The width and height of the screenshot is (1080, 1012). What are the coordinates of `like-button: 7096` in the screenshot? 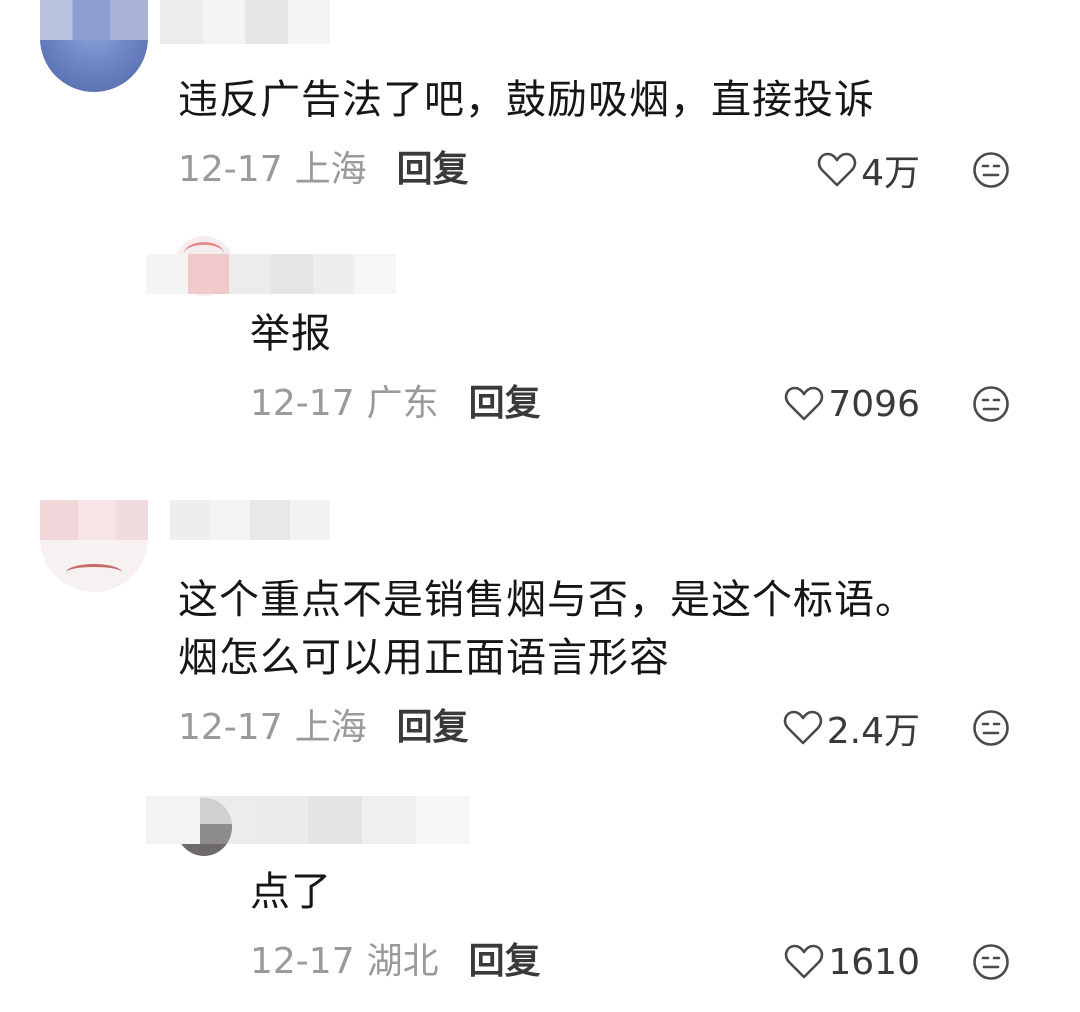 It's located at (840, 404).